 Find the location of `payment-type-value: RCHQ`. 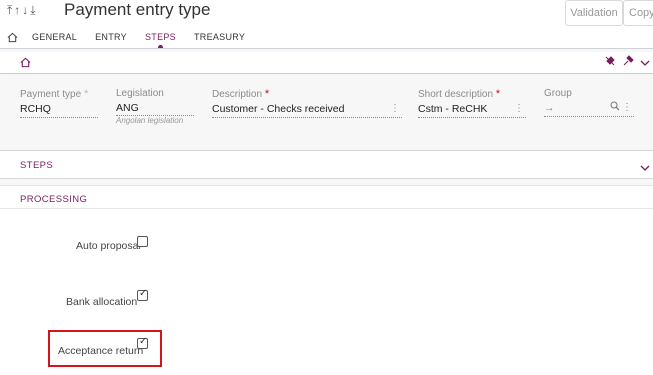

payment-type-value: RCHQ is located at coordinates (59, 110).